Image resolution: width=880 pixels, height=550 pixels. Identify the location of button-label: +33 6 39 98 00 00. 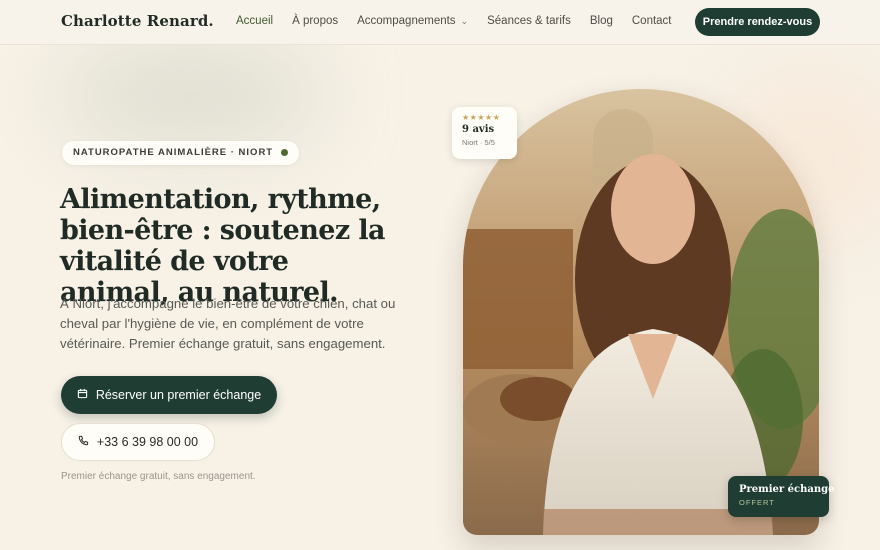
(147, 442).